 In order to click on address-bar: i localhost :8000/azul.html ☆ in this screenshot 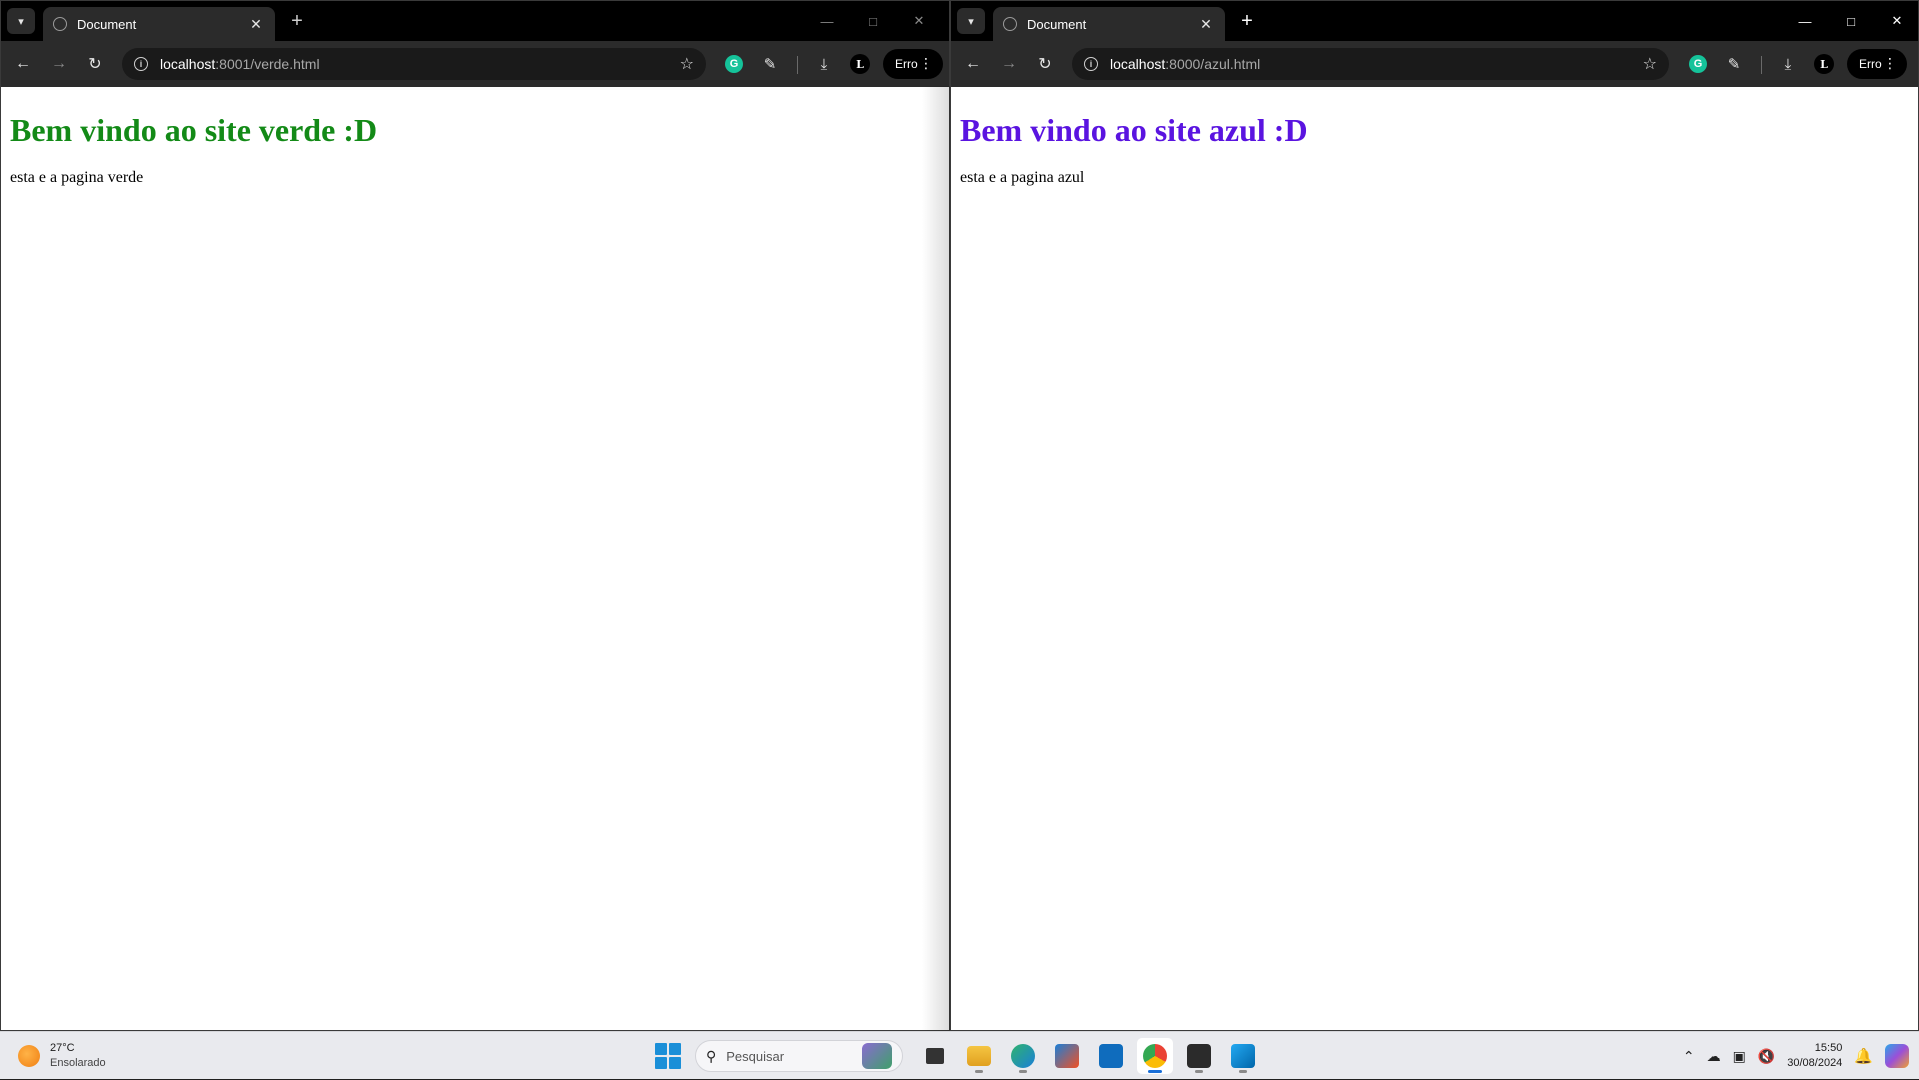, I will do `click(1370, 64)`.